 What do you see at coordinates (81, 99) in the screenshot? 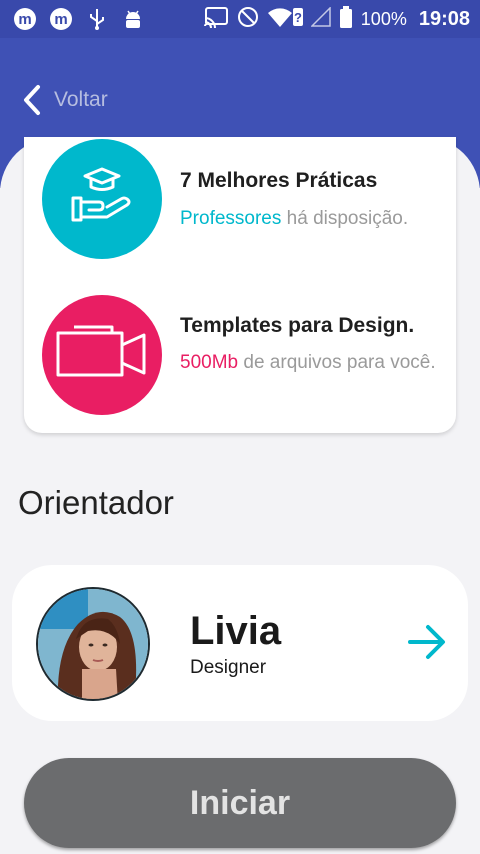
I see `back-label: Voltar` at bounding box center [81, 99].